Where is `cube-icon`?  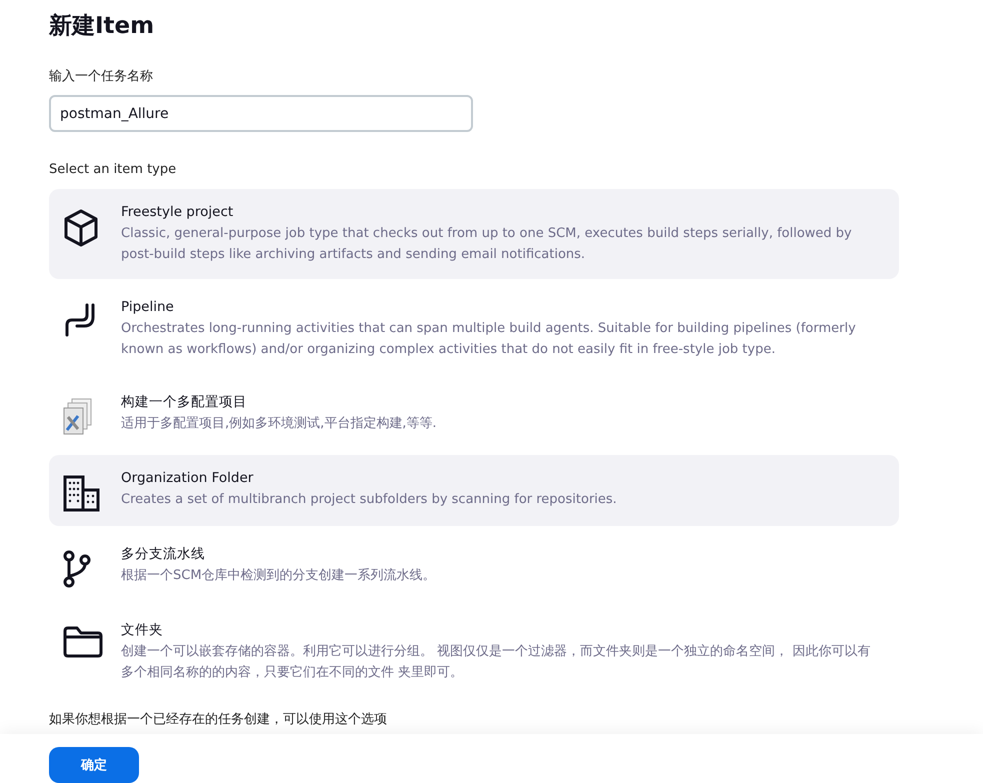 cube-icon is located at coordinates (81, 228).